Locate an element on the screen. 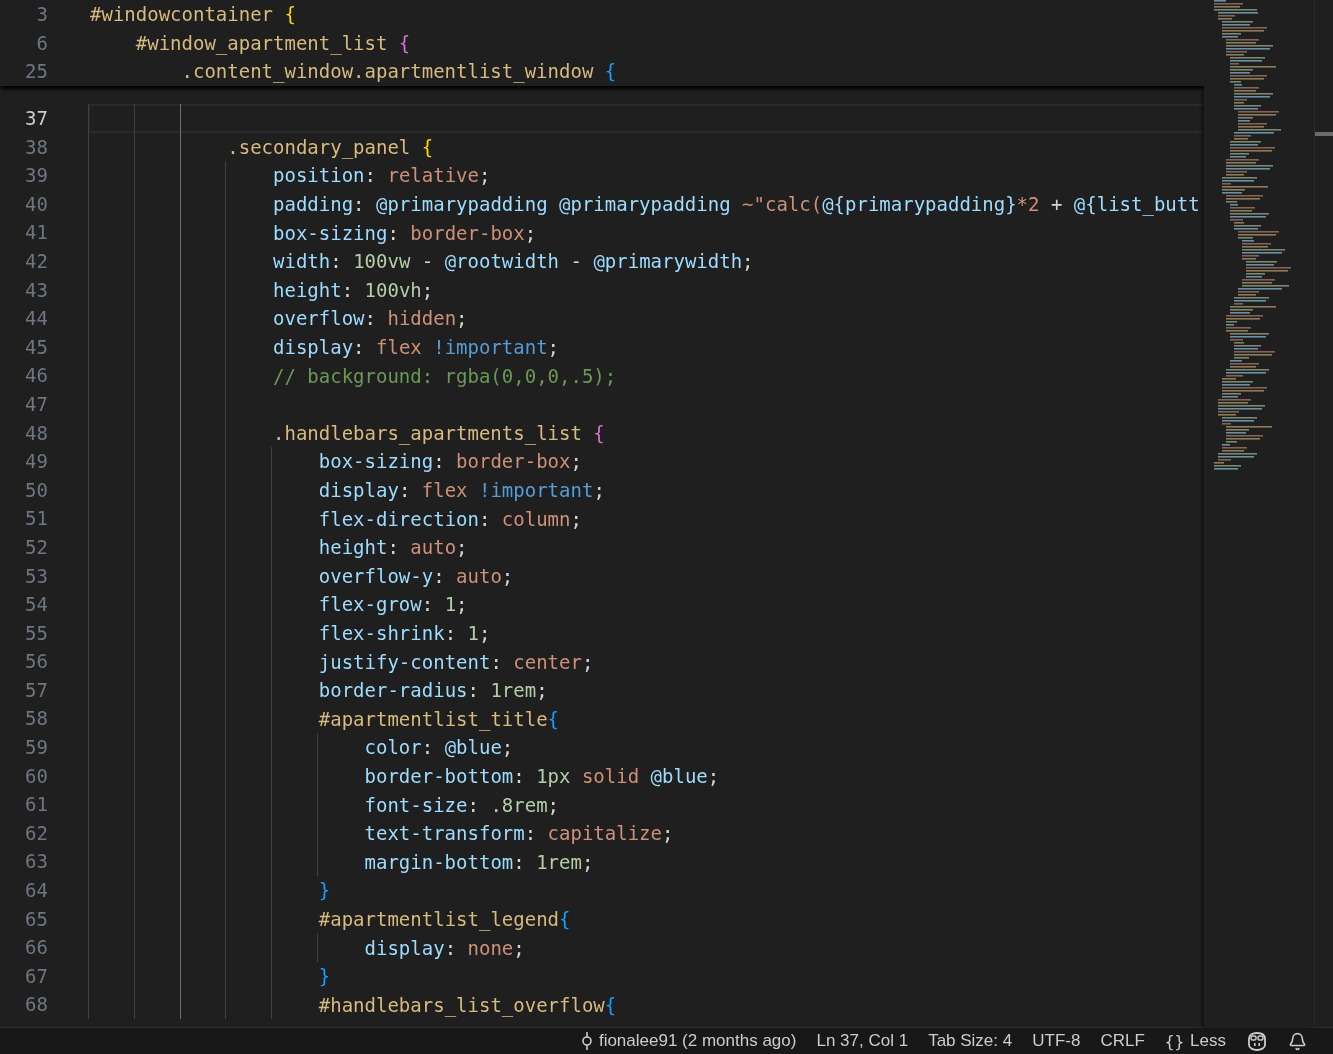  commit-icon is located at coordinates (586, 1041).